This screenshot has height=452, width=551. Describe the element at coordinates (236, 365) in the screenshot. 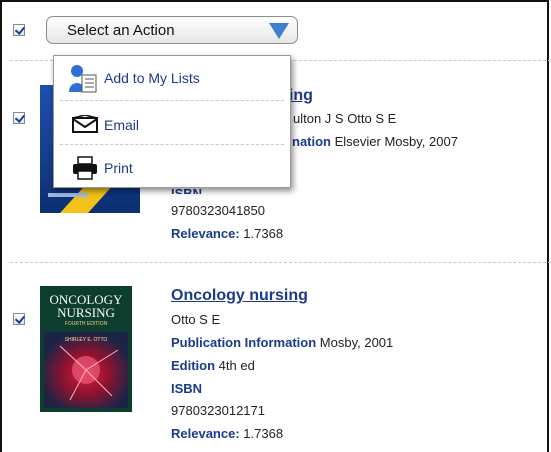

I see `edition-value: 4th ed` at that location.